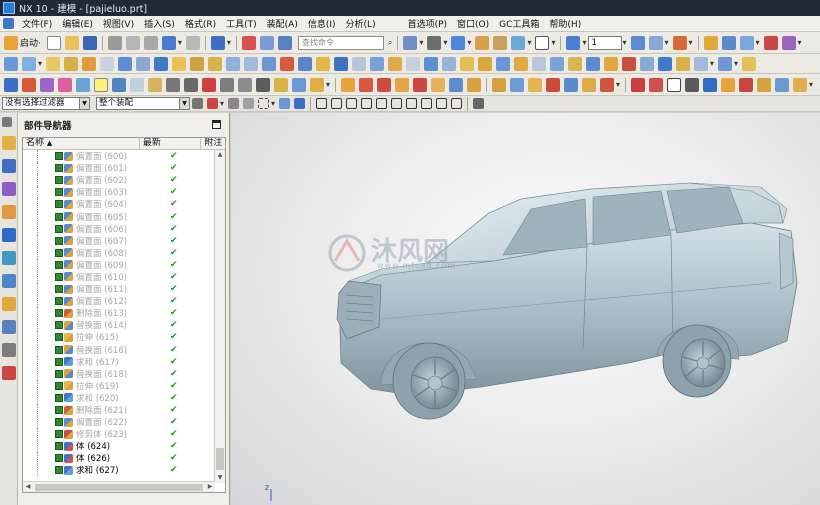  What do you see at coordinates (427, 23) in the screenshot?
I see `menu-preferences: 首选项(P)` at bounding box center [427, 23].